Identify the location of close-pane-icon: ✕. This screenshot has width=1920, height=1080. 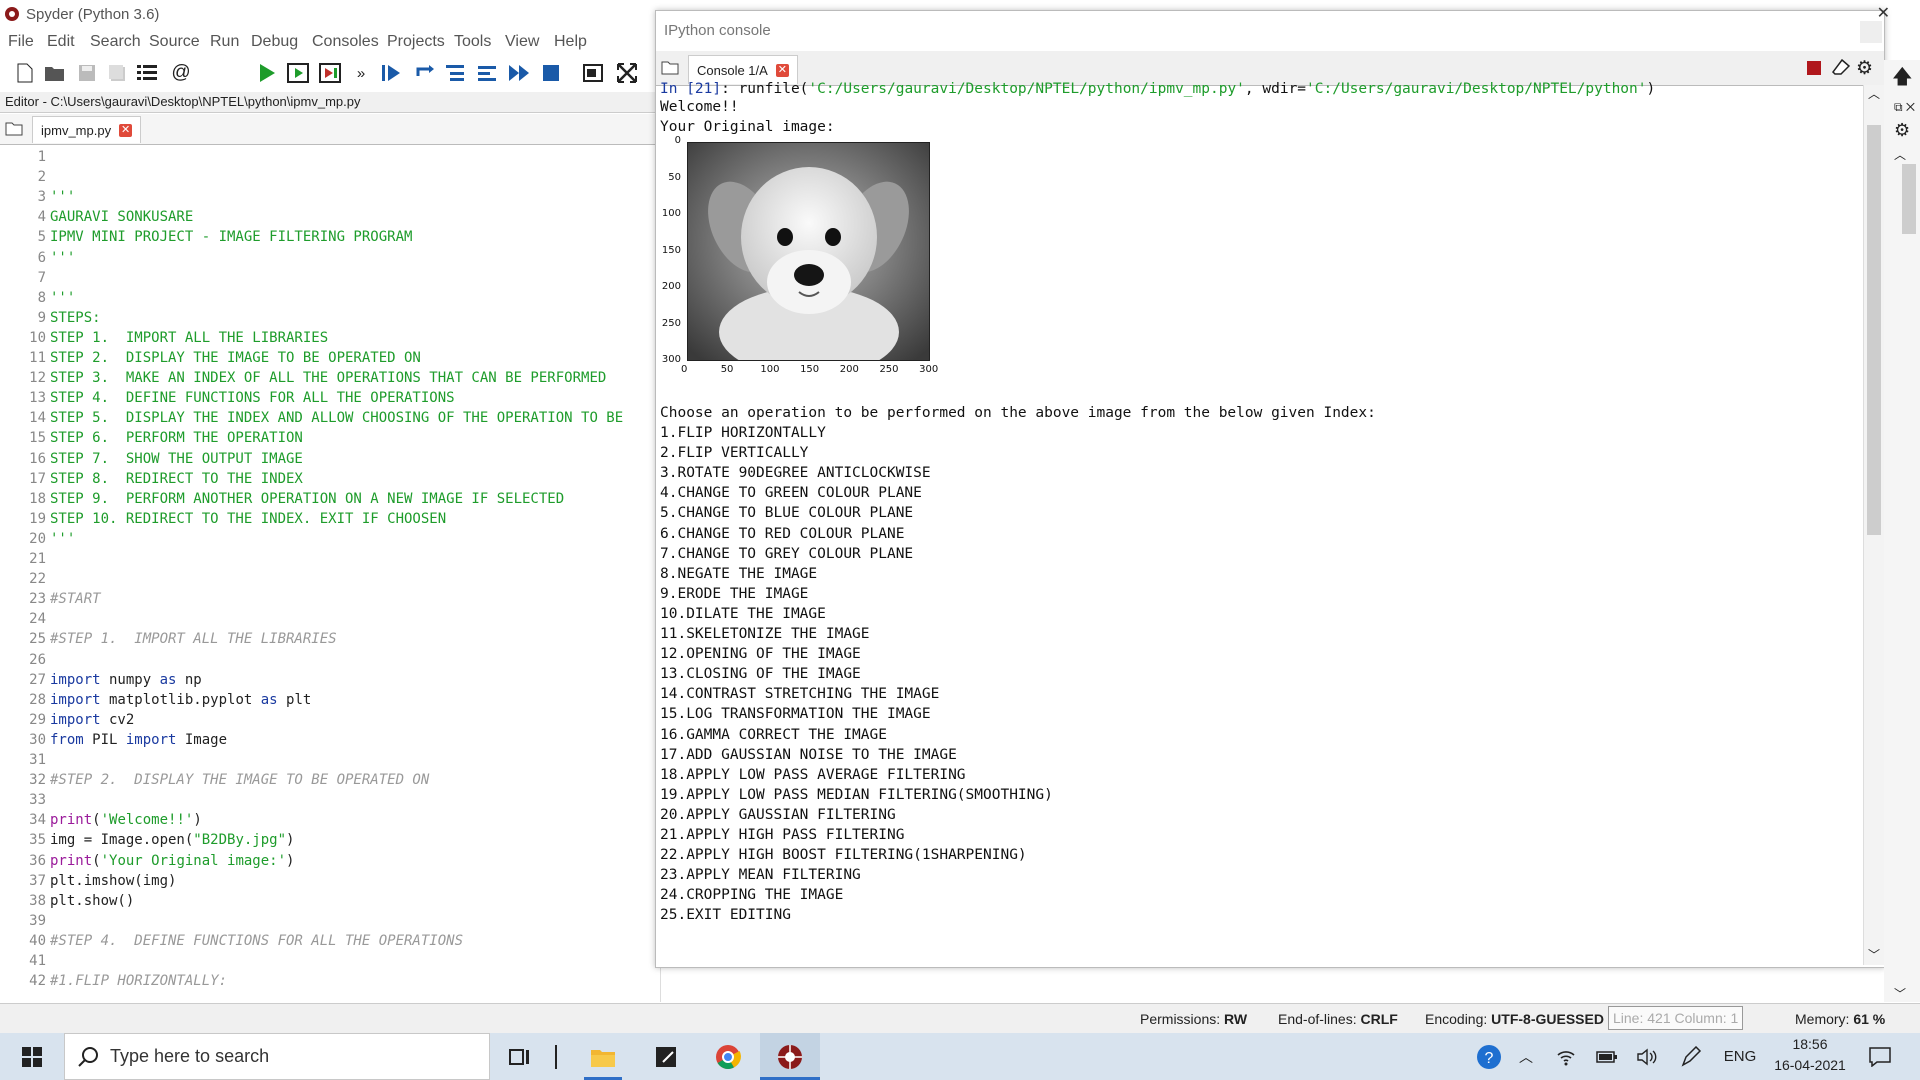
(1883, 13).